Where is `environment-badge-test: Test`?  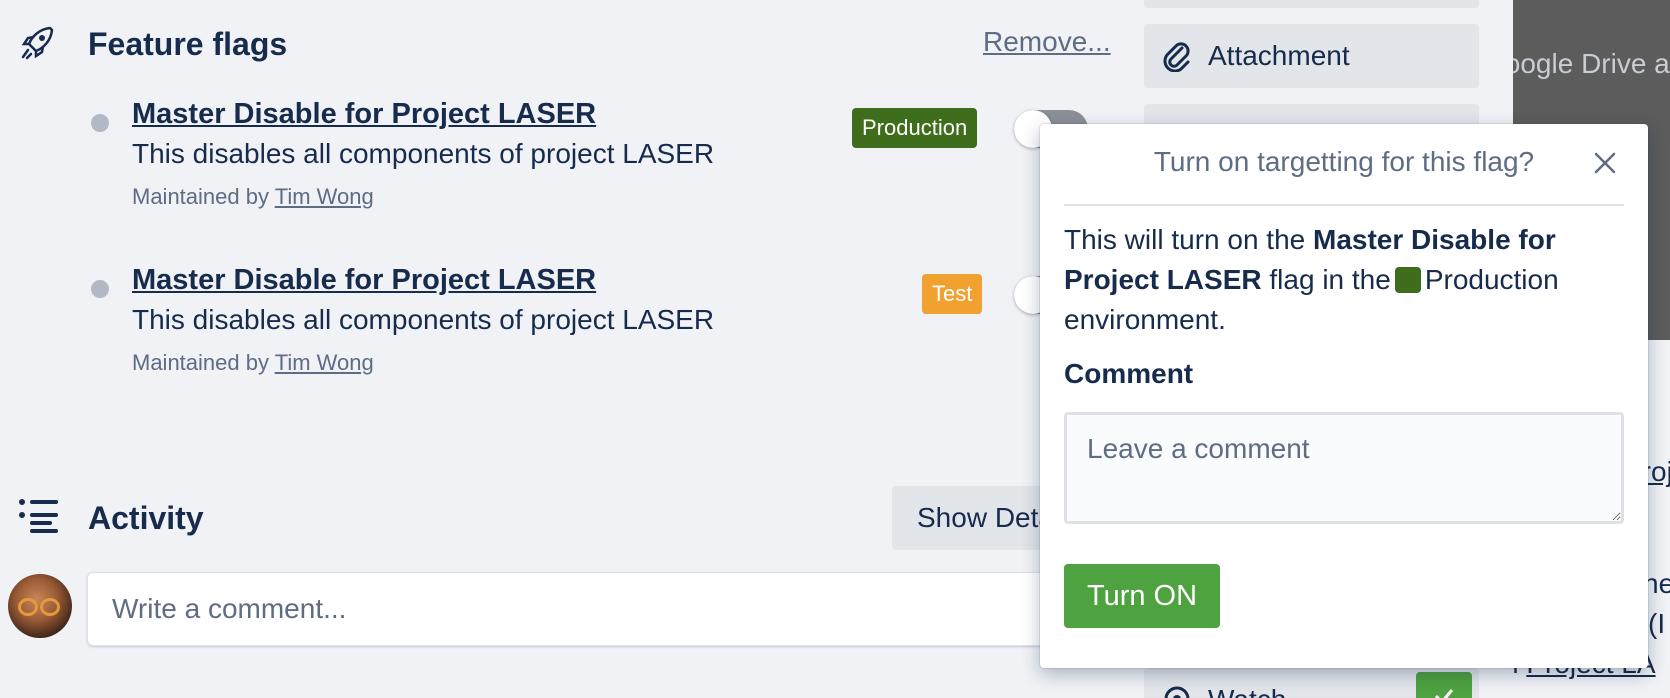 environment-badge-test: Test is located at coordinates (952, 294).